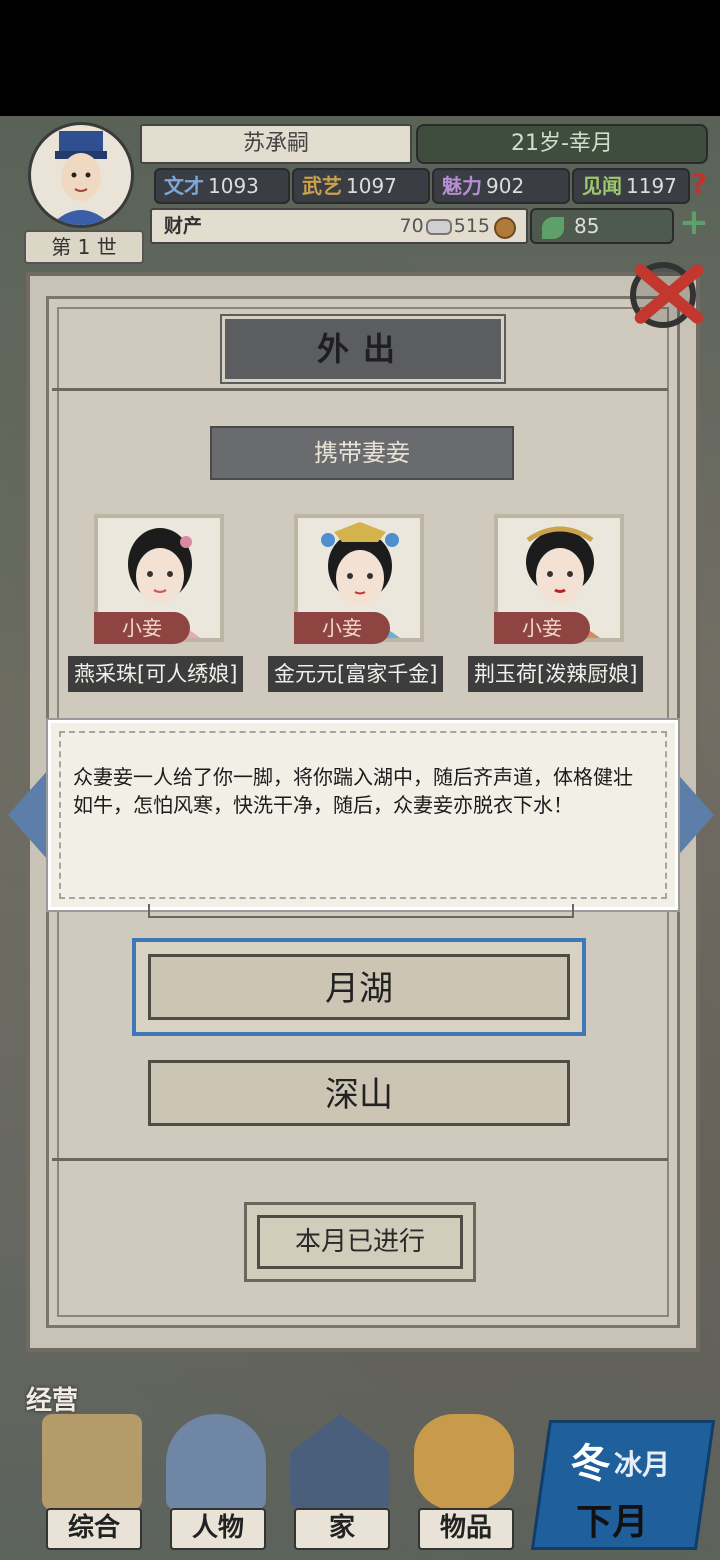  Describe the element at coordinates (233, 186) in the screenshot. I see `stat-value: 1093` at that location.